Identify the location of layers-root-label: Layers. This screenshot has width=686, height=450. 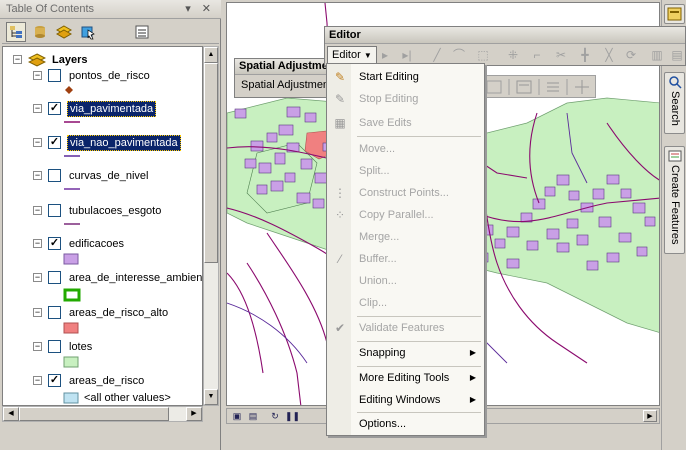
(70, 59).